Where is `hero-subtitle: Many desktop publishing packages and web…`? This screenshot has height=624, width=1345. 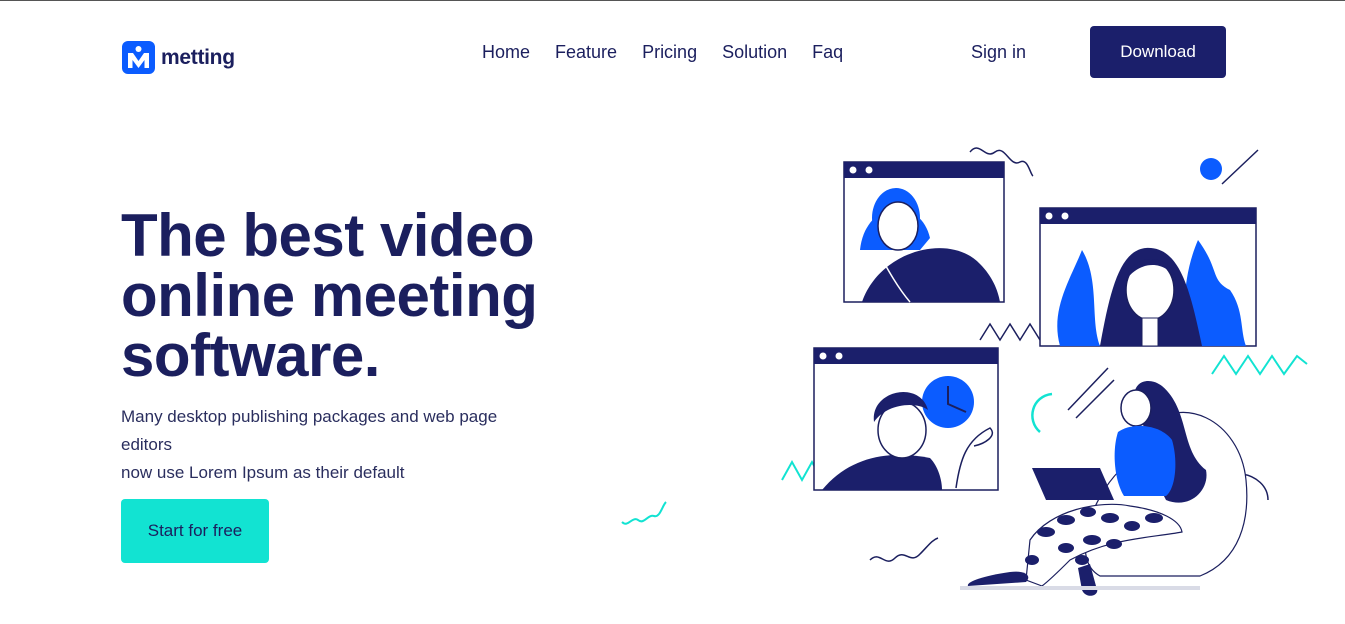
hero-subtitle: Many desktop publishing packages and web… is located at coordinates (336, 445).